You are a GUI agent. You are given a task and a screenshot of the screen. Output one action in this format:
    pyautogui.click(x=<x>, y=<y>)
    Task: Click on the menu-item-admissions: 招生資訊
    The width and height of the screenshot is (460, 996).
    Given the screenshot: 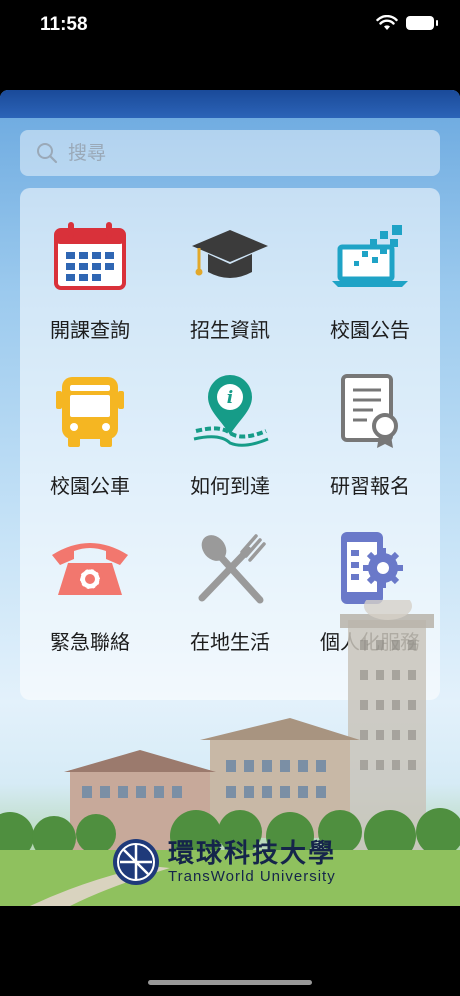 What is the action you would take?
    pyautogui.click(x=230, y=283)
    